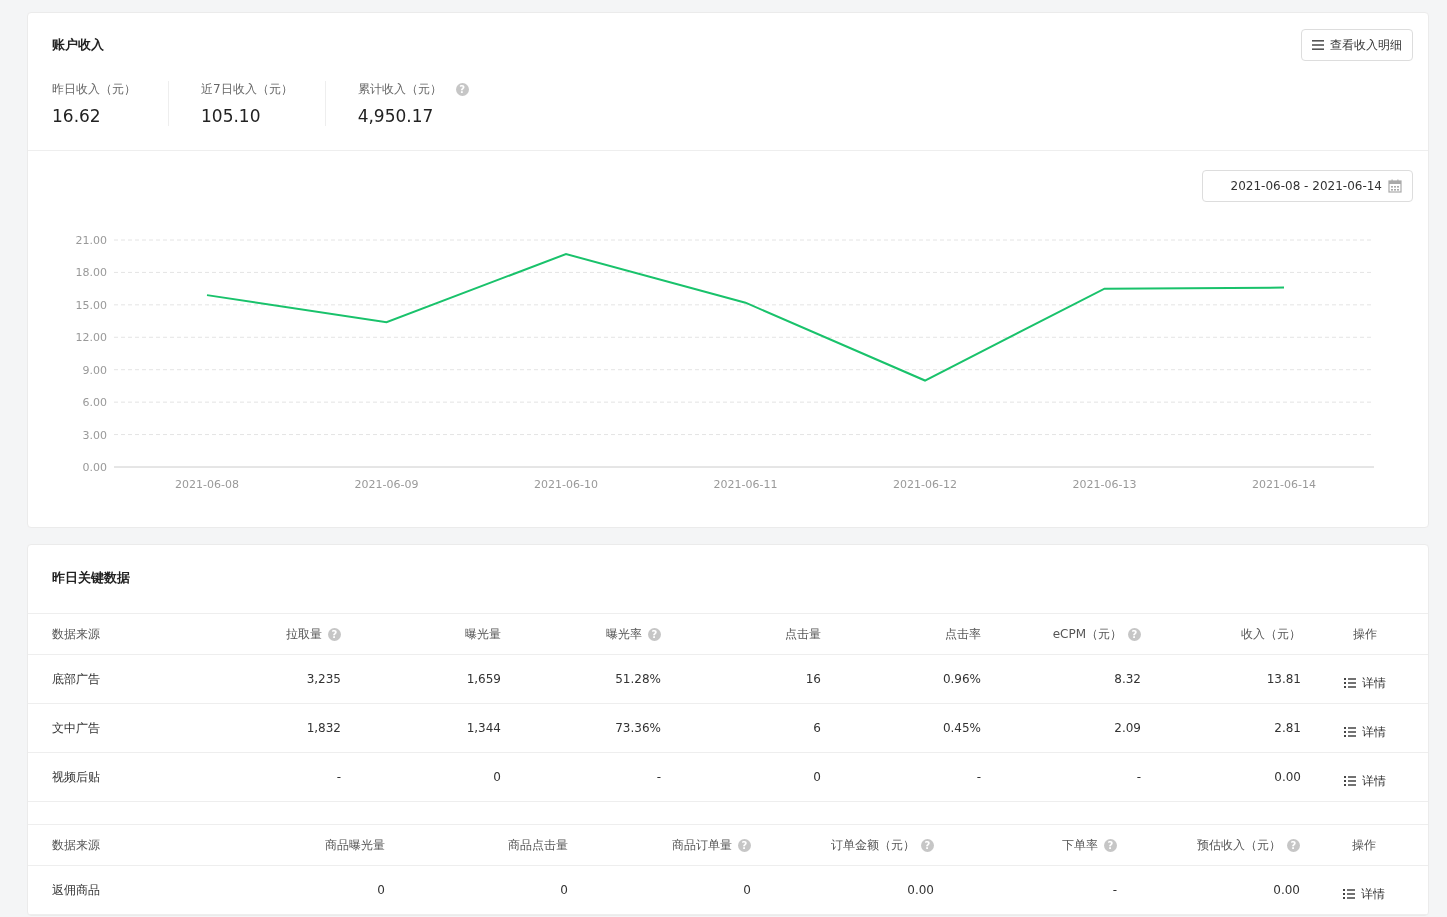 Image resolution: width=1447 pixels, height=917 pixels. What do you see at coordinates (483, 679) in the screenshot?
I see `table-cell: 1,659` at bounding box center [483, 679].